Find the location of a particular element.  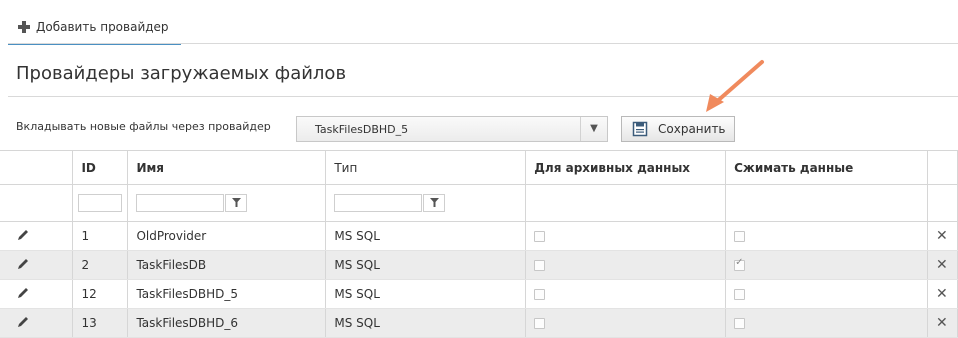

id-cell: 1 is located at coordinates (100, 236).